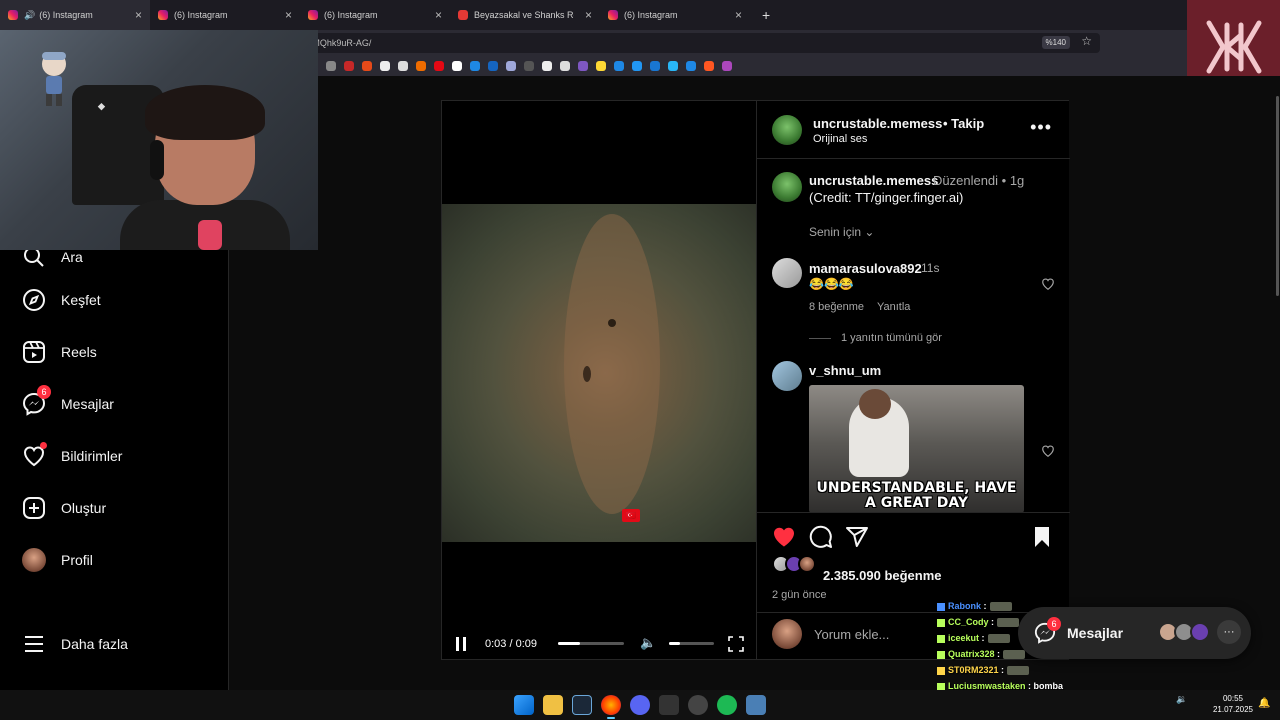  What do you see at coordinates (727, 705) in the screenshot?
I see `spotify-icon` at bounding box center [727, 705].